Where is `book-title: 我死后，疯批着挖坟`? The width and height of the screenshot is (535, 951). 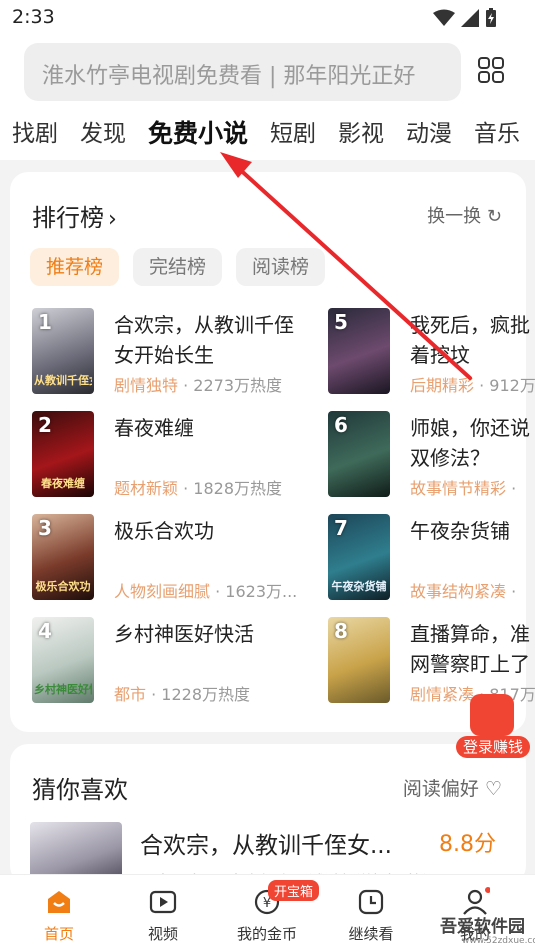 book-title: 我死后，疯批着挖坟 is located at coordinates (470, 340).